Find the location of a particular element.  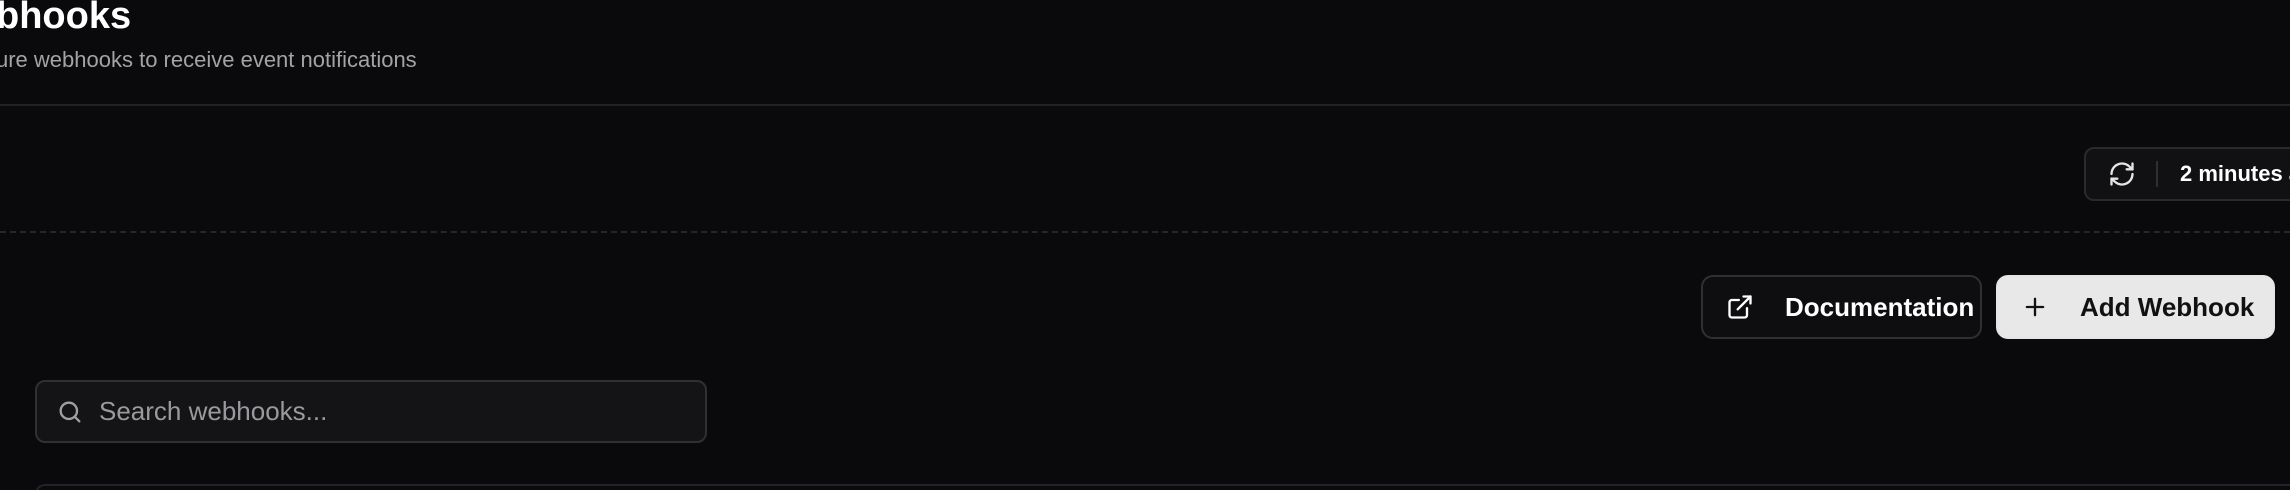

external-link-icon is located at coordinates (1740, 307).